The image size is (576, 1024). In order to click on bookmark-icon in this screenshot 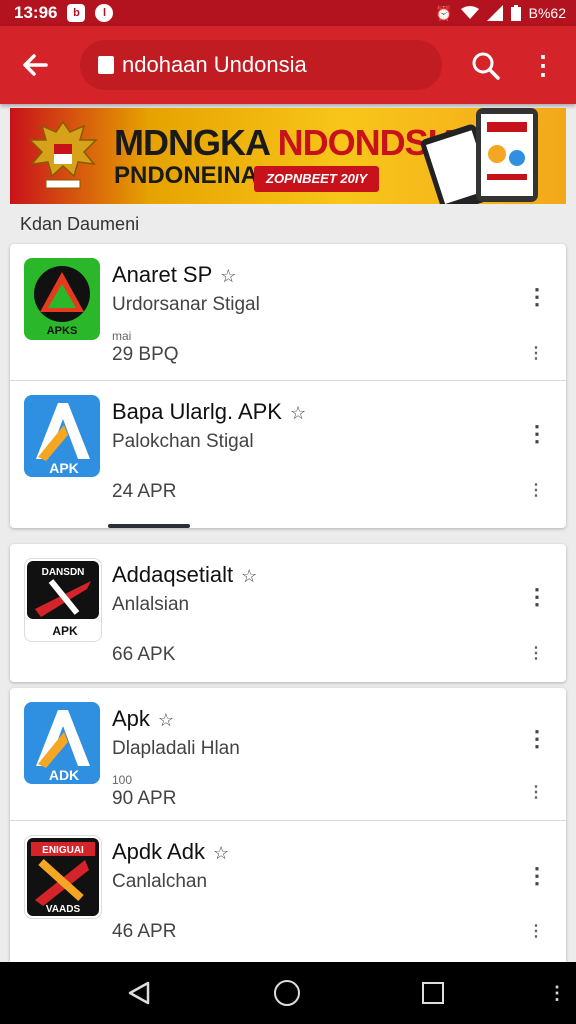, I will do `click(106, 65)`.